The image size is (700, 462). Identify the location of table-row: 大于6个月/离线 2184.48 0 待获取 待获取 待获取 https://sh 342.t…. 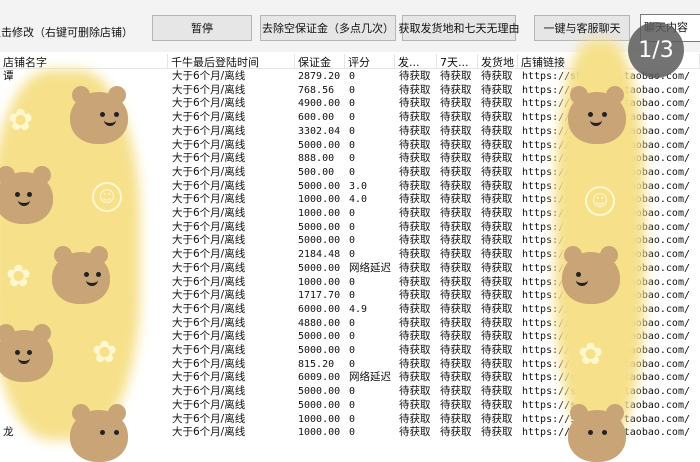
(350, 255).